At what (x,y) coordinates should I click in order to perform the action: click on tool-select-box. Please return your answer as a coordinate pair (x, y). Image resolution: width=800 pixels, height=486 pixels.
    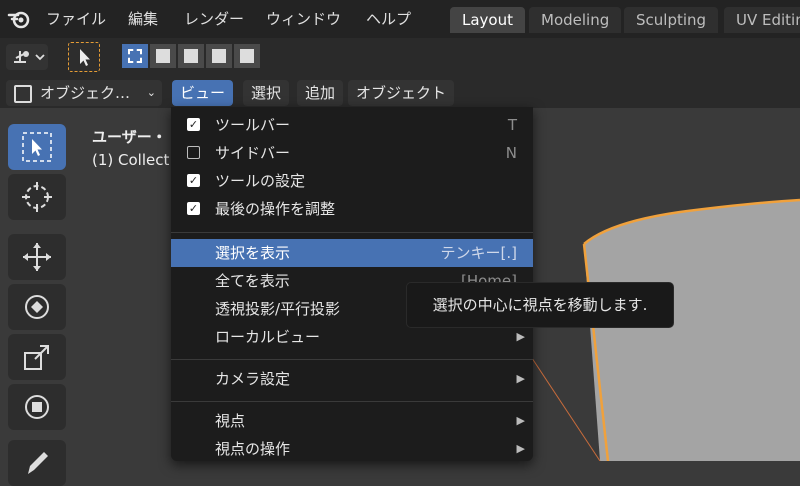
    Looking at the image, I should click on (37, 147).